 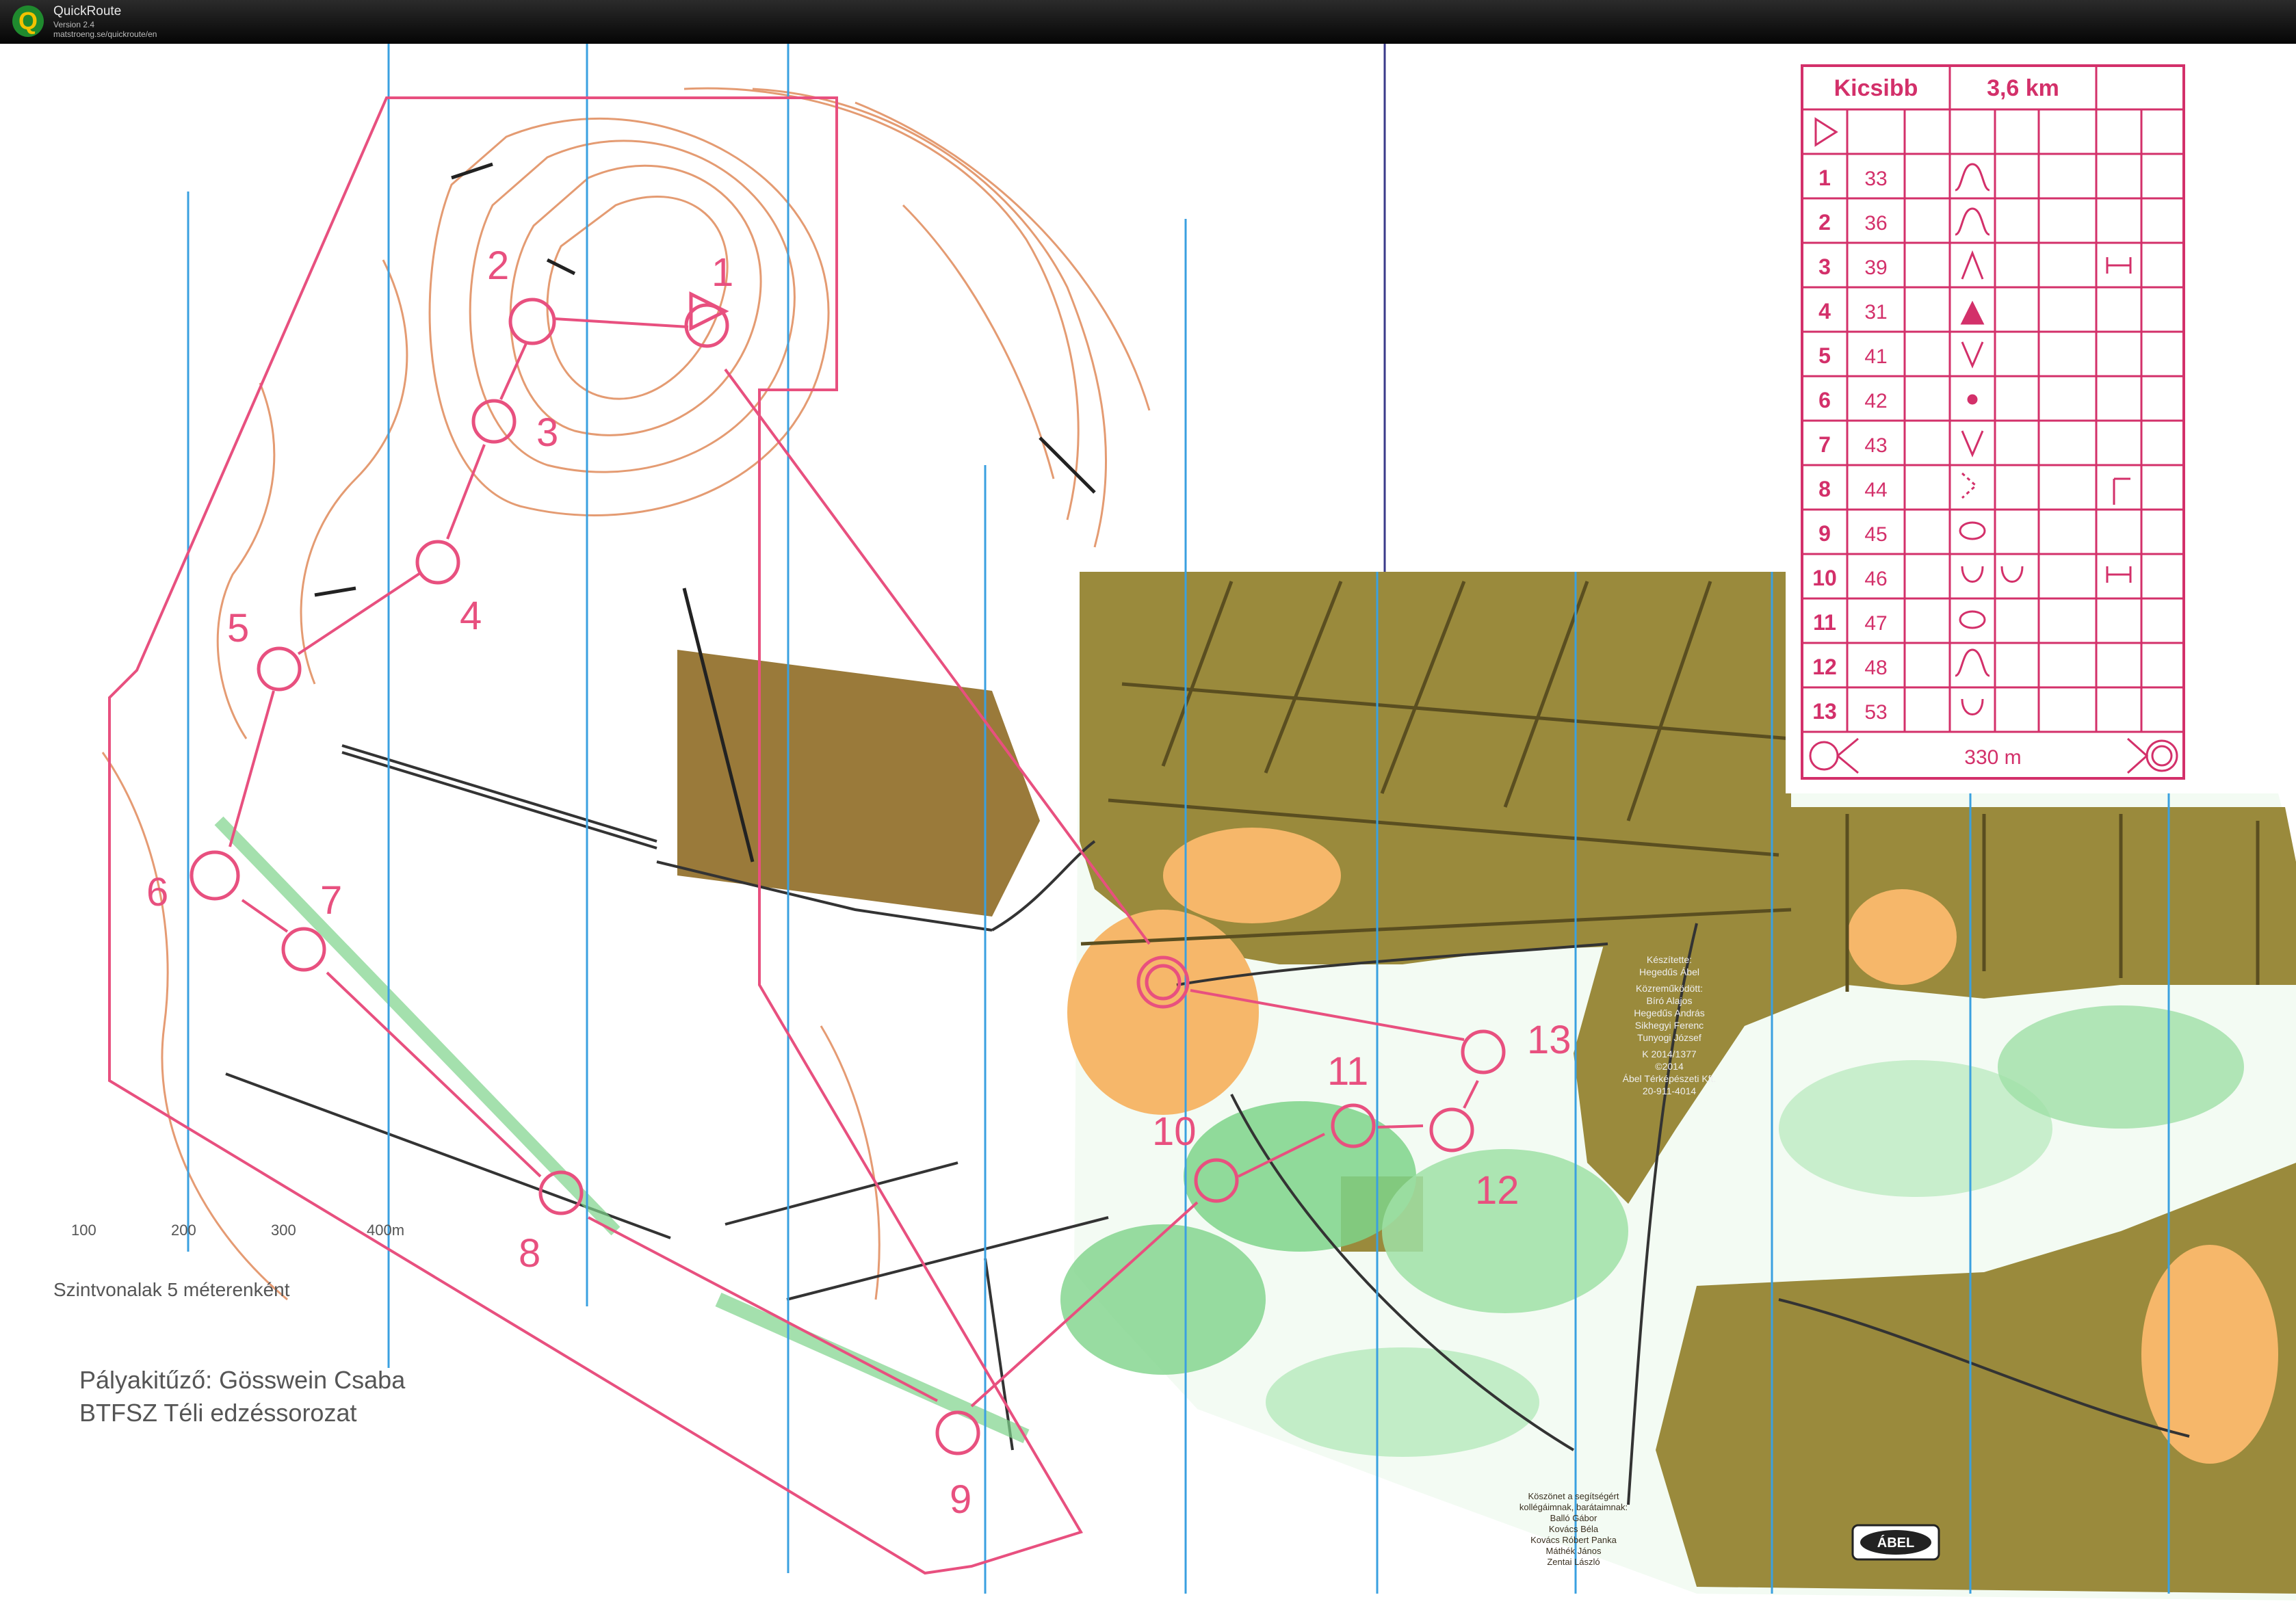 What do you see at coordinates (1669, 971) in the screenshot?
I see `credit-line: Hegedűs Ábel` at bounding box center [1669, 971].